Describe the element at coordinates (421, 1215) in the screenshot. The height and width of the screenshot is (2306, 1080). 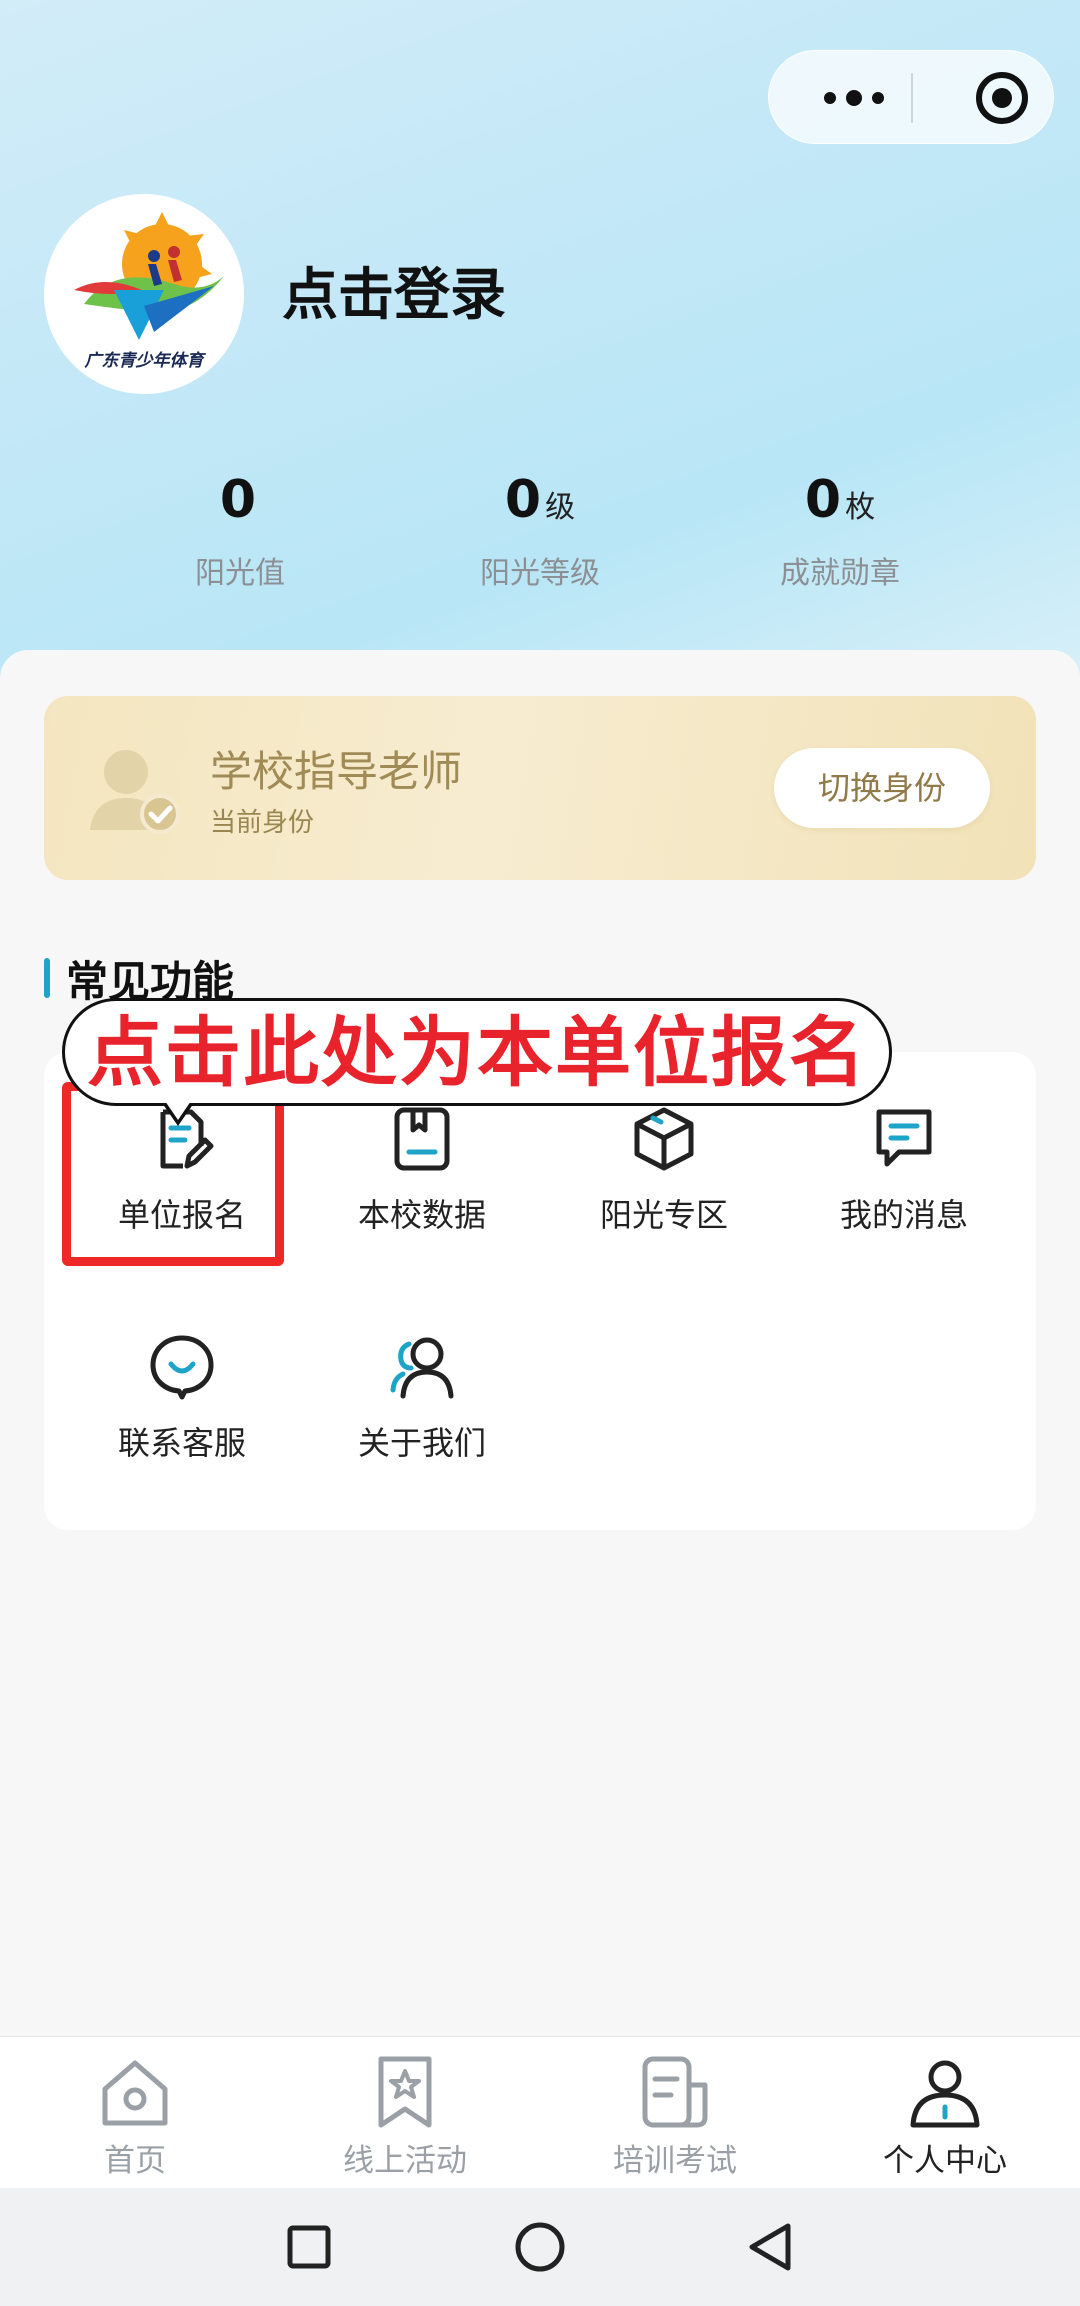
I see `function-label: 本校数据` at that location.